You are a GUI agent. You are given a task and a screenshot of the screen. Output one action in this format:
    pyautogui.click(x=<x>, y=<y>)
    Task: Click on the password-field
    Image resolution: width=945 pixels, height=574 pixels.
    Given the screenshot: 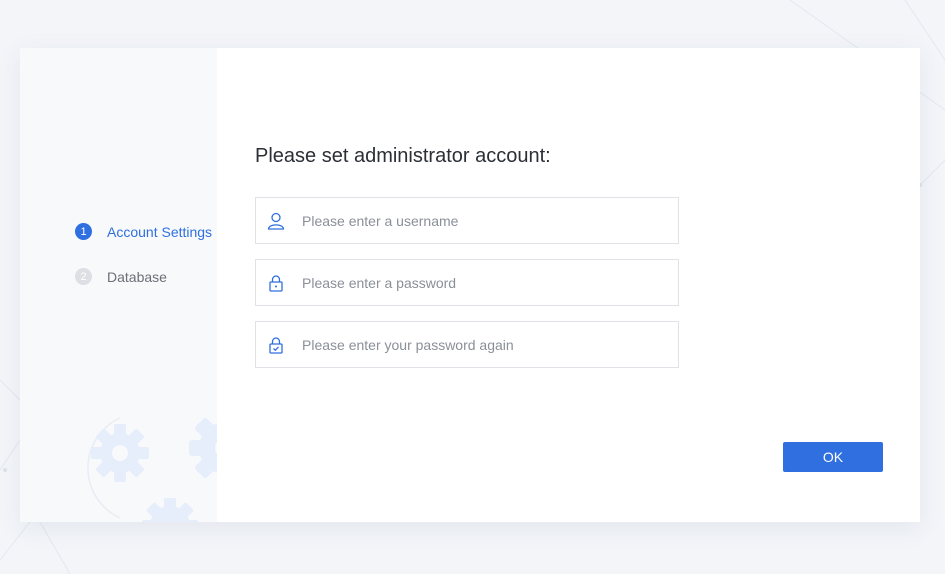 What is the action you would take?
    pyautogui.click(x=467, y=282)
    